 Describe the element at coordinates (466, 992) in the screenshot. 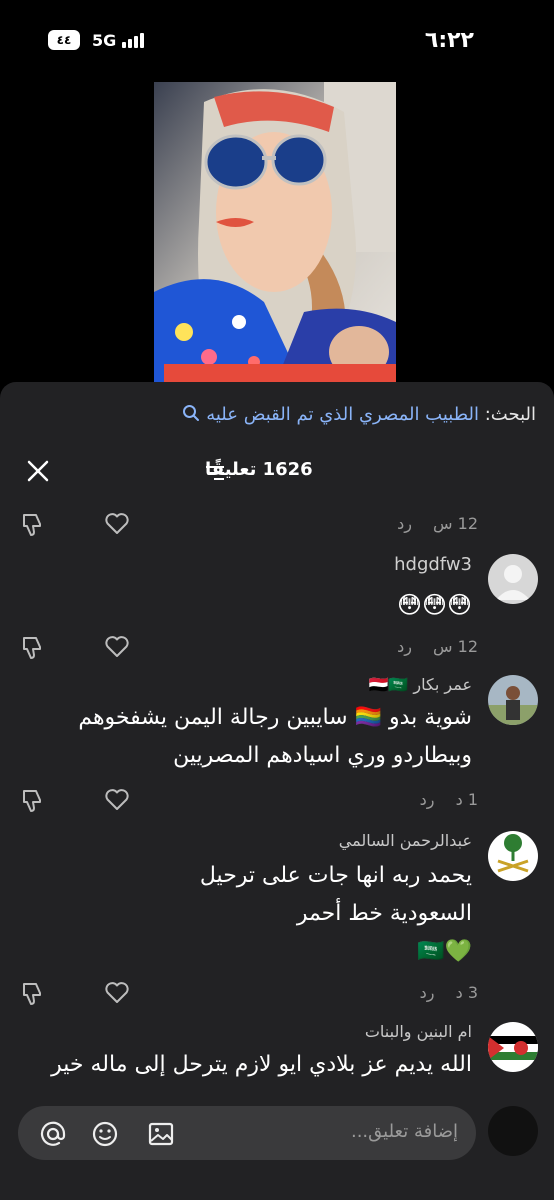

I see `comment-time: 3 د` at that location.